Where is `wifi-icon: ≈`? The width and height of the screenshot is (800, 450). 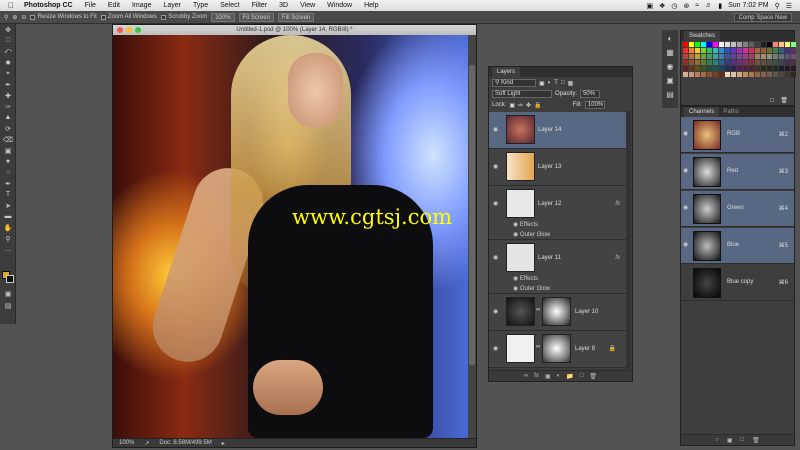
wifi-icon: ≈ is located at coordinates (697, 5).